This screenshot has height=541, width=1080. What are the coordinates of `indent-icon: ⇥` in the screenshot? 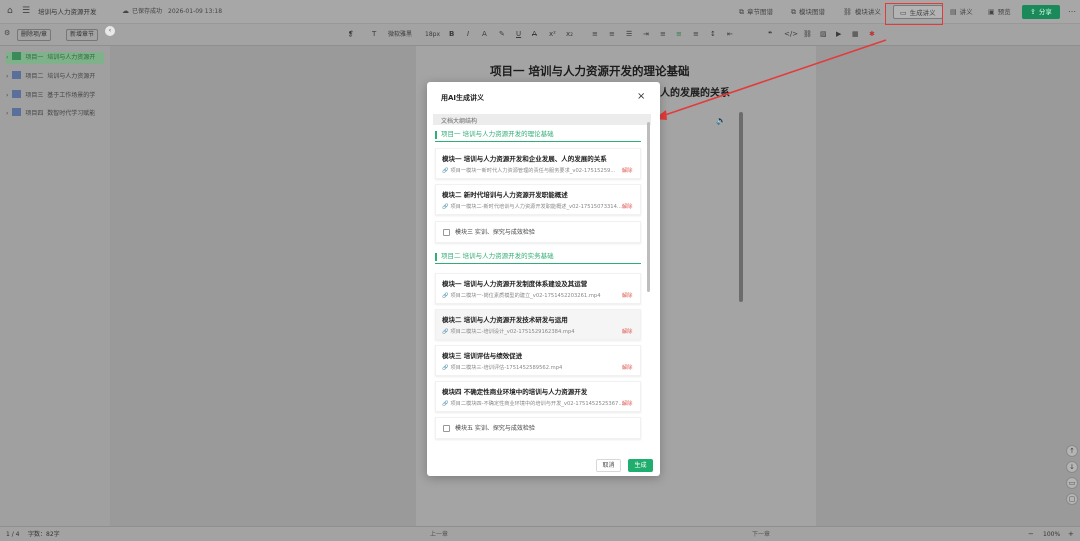 It's located at (646, 34).